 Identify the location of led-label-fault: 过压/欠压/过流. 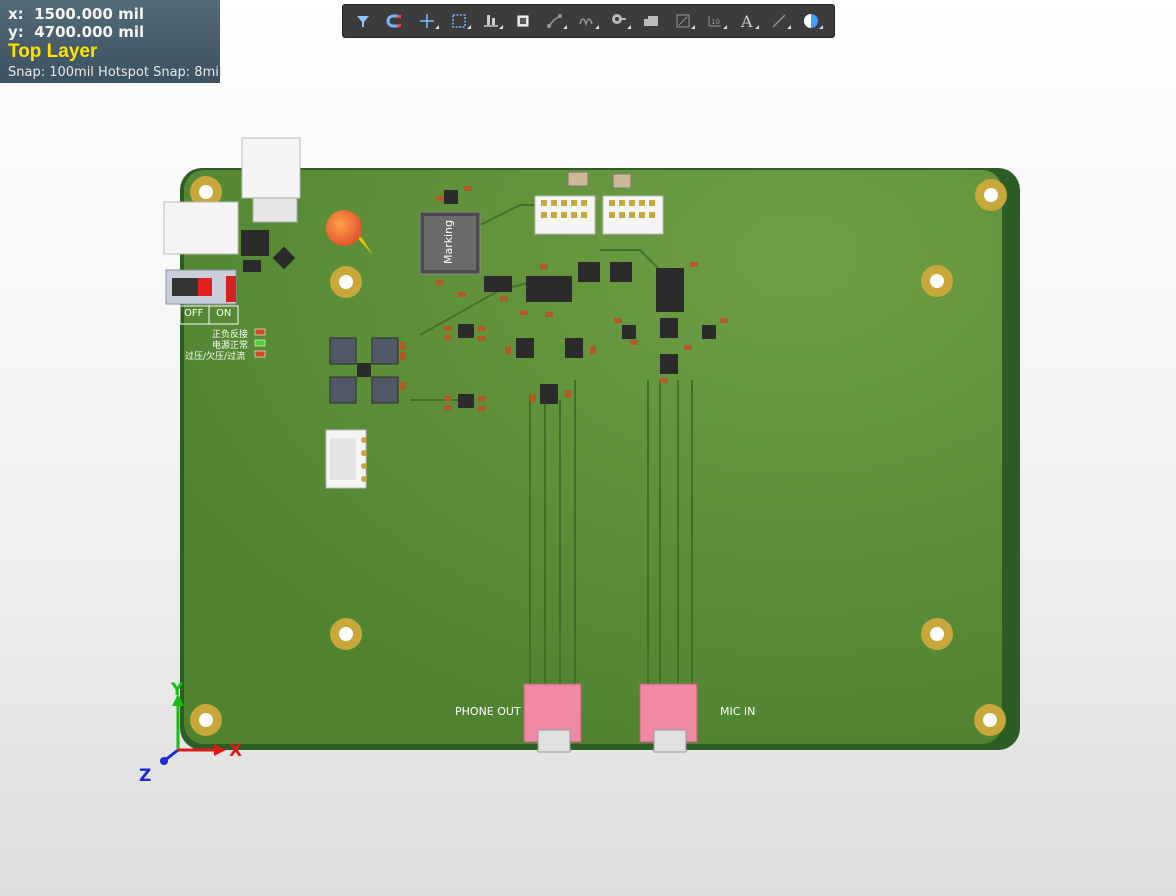
(215, 357).